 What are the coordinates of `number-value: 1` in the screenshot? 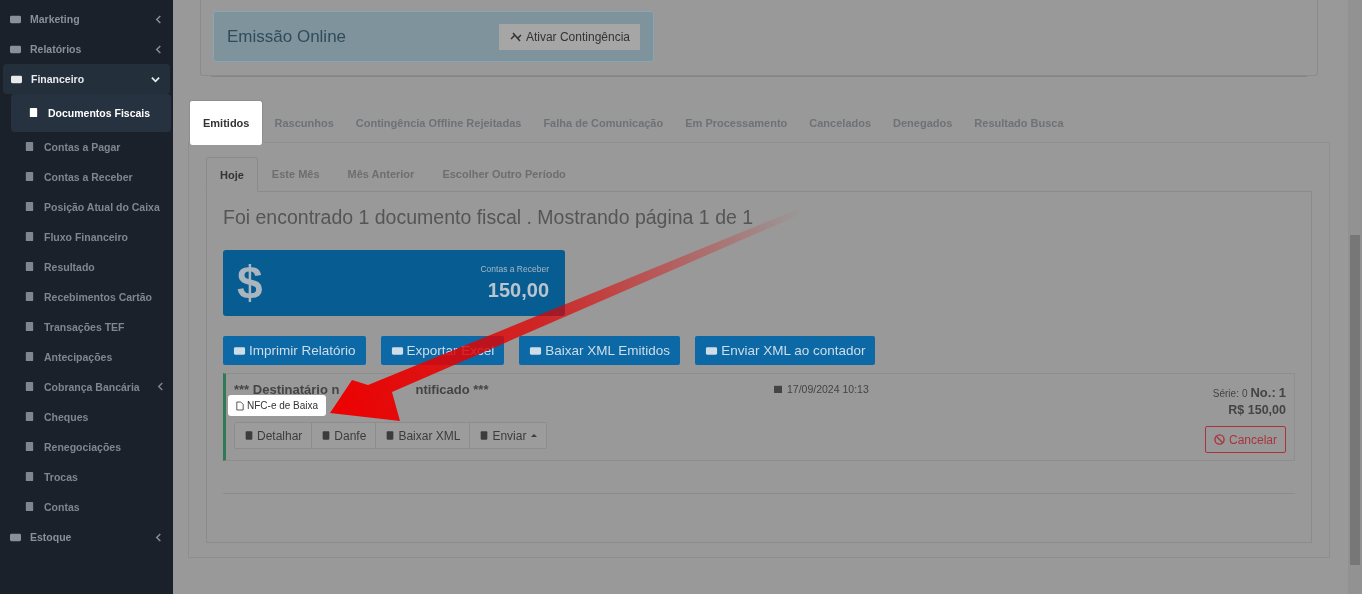 It's located at (1282, 392).